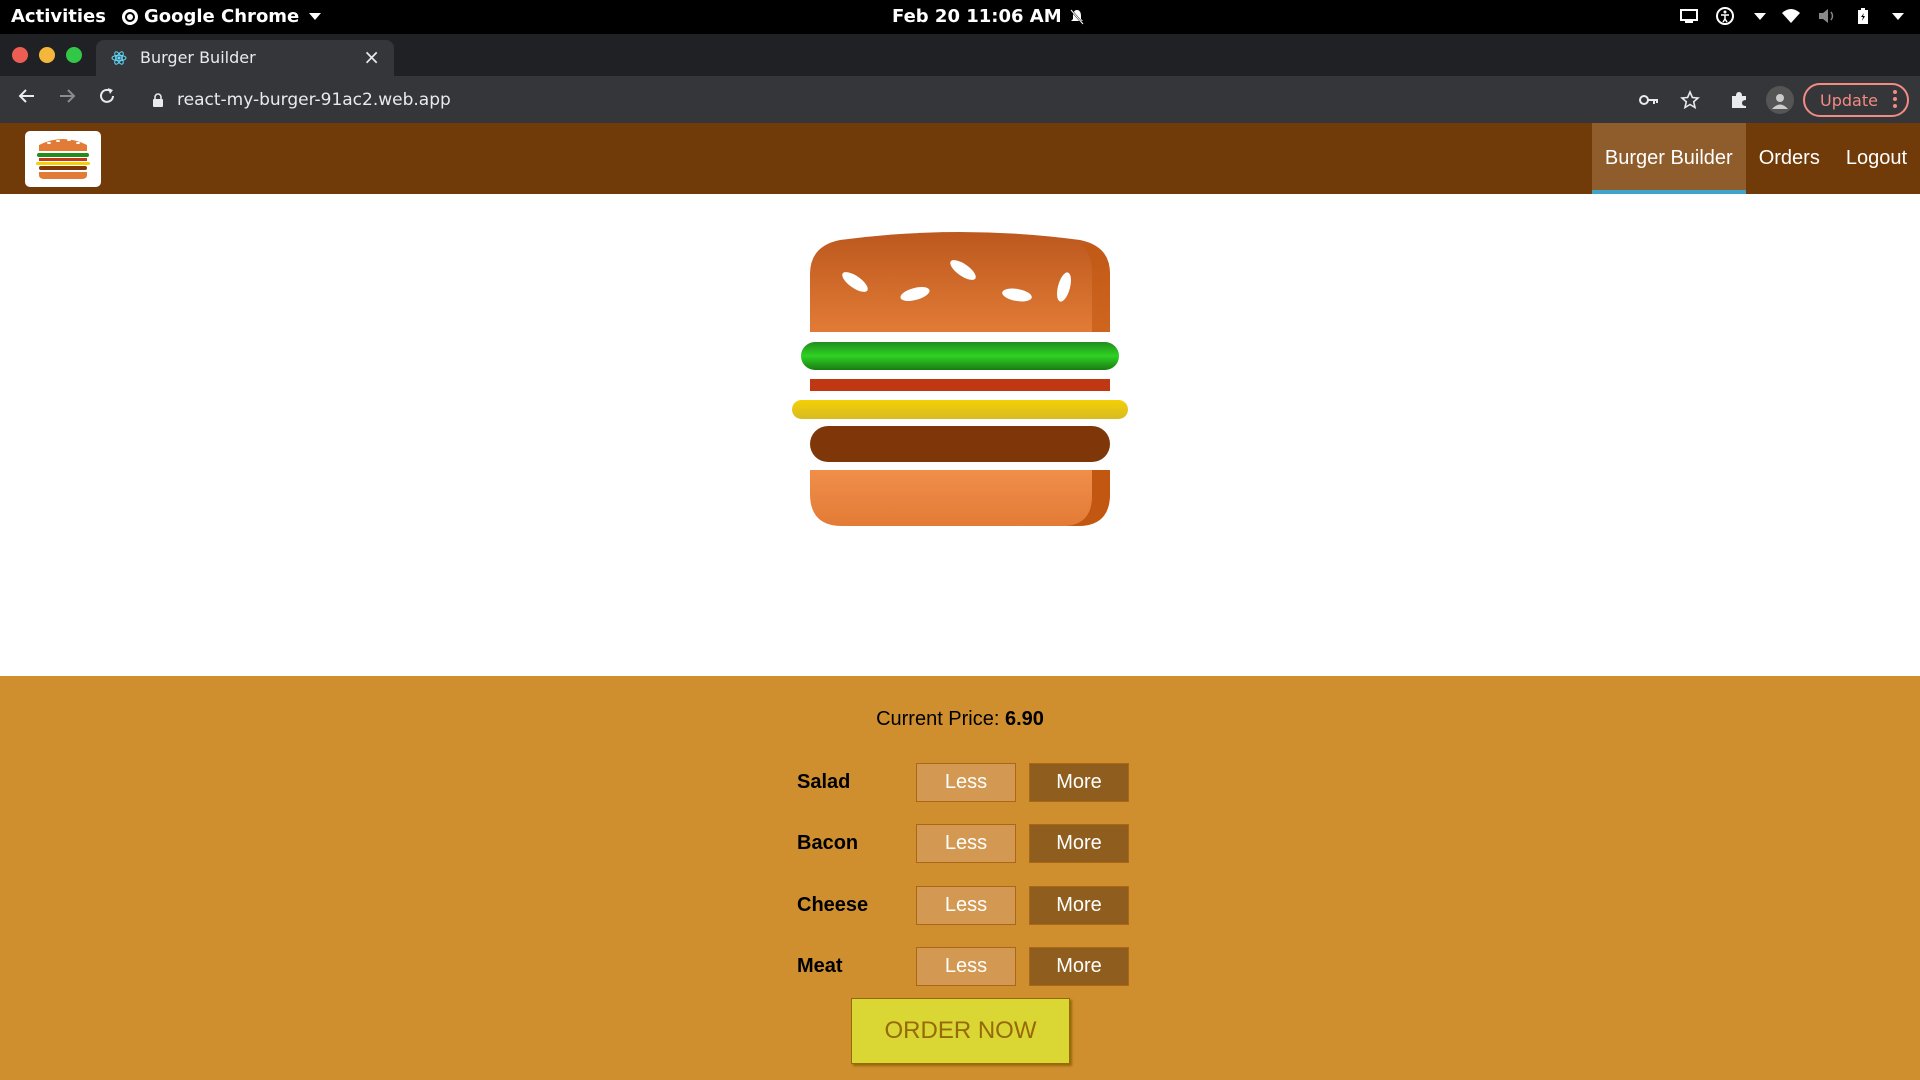  What do you see at coordinates (107, 100) in the screenshot?
I see `reload-button` at bounding box center [107, 100].